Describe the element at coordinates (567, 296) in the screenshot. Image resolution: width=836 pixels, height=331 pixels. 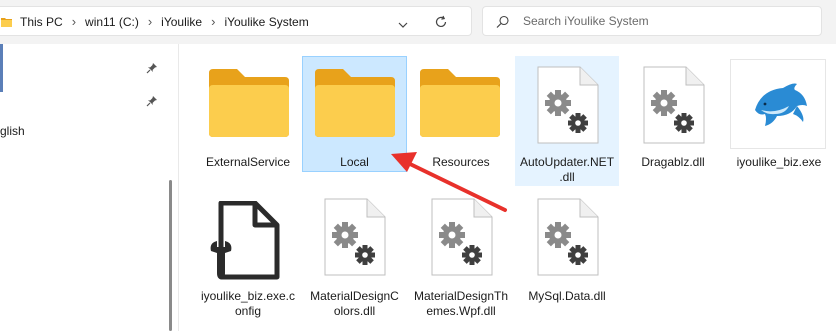
I see `file-name: MySql.Data.dll` at that location.